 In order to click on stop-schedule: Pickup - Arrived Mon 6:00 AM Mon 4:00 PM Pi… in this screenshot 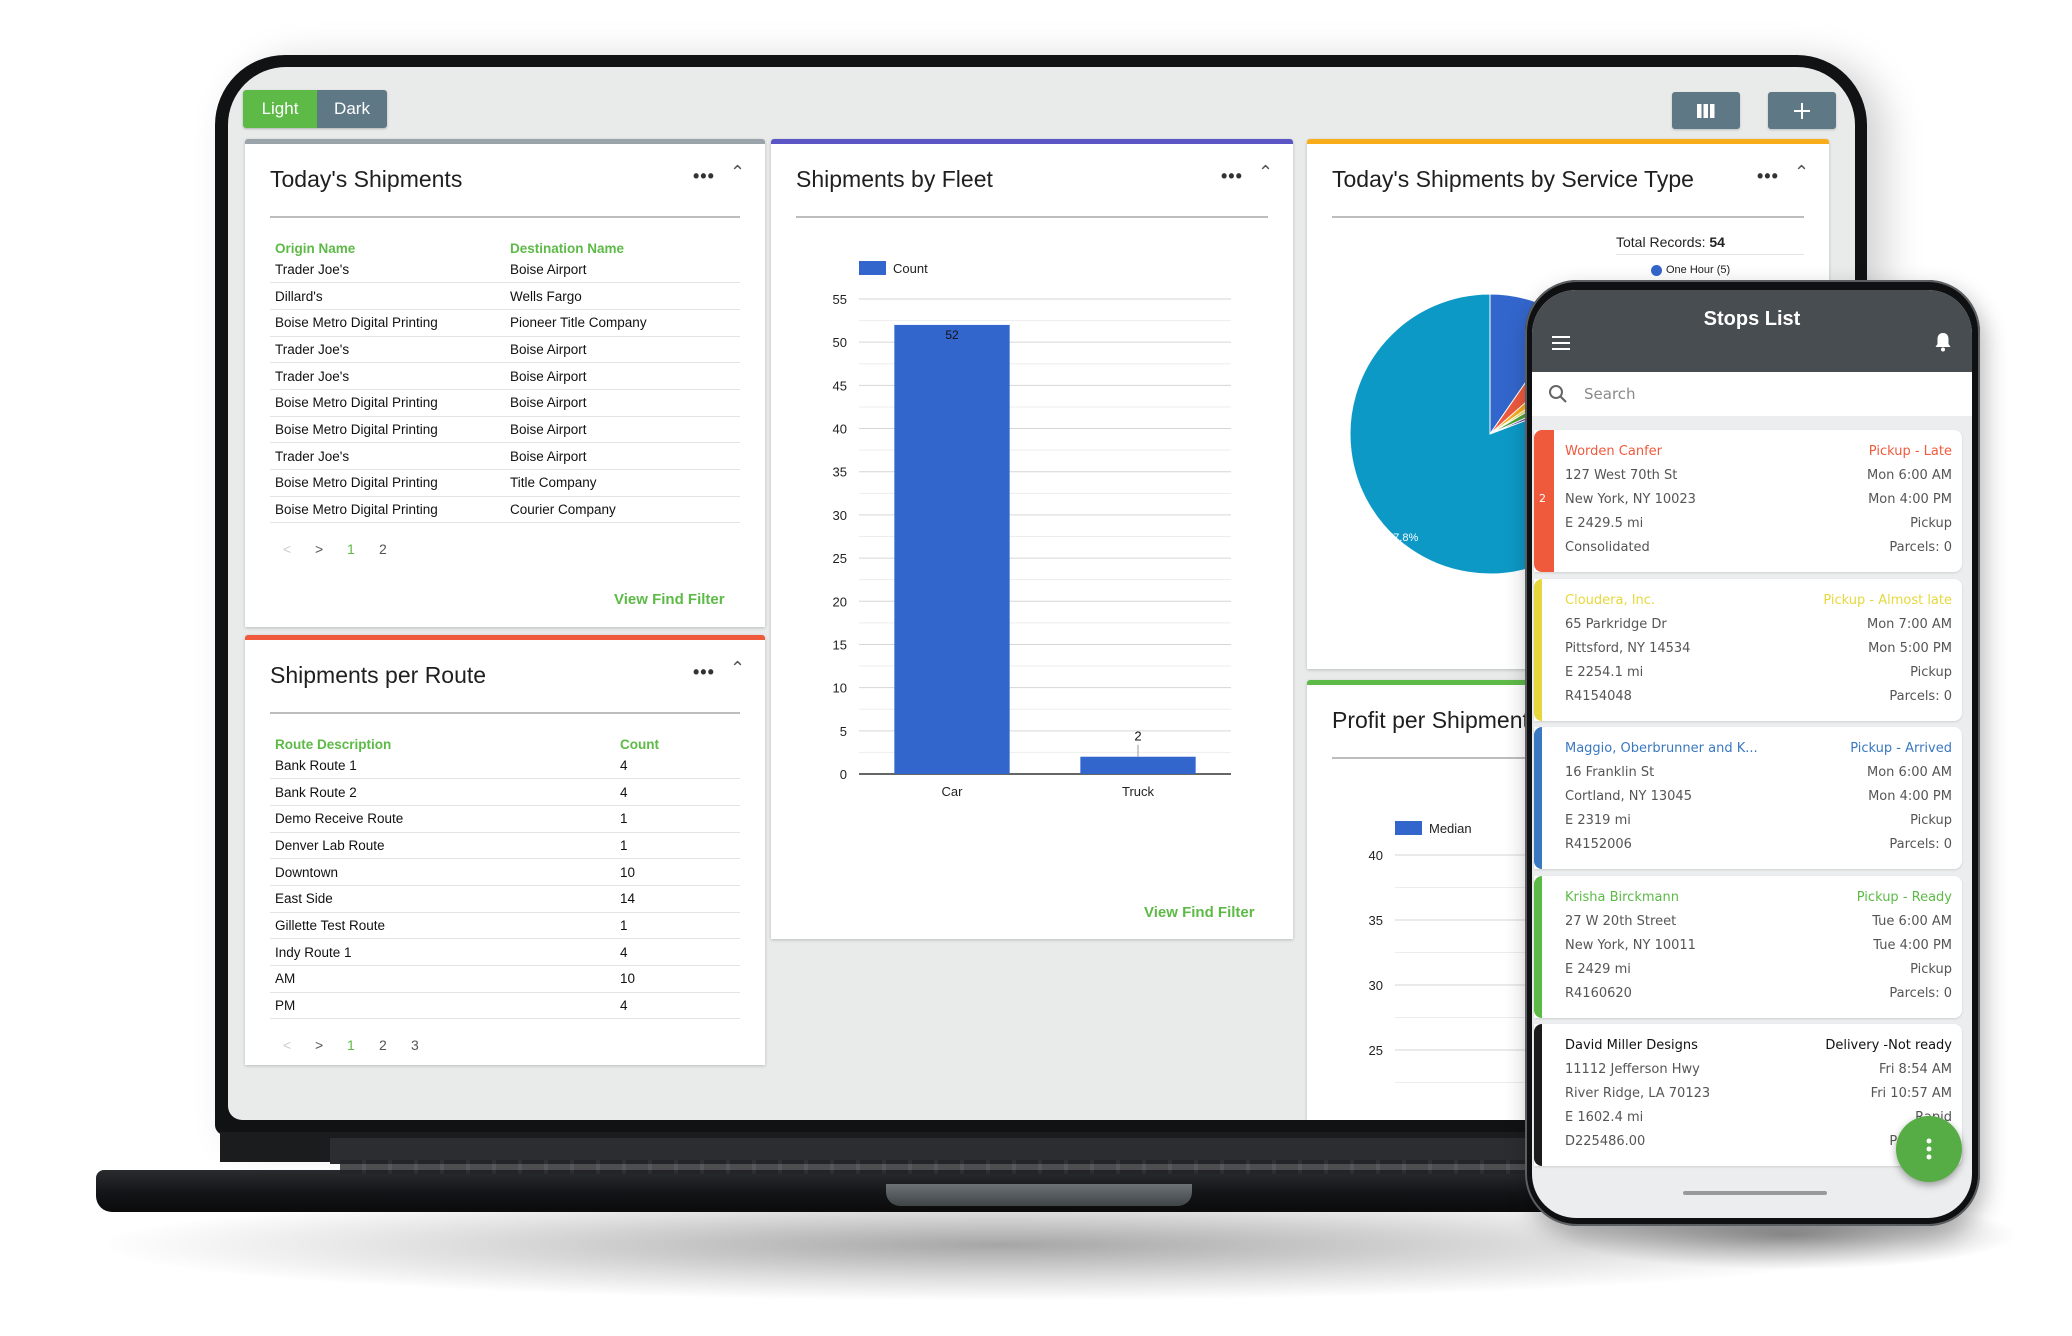, I will do `click(1901, 797)`.